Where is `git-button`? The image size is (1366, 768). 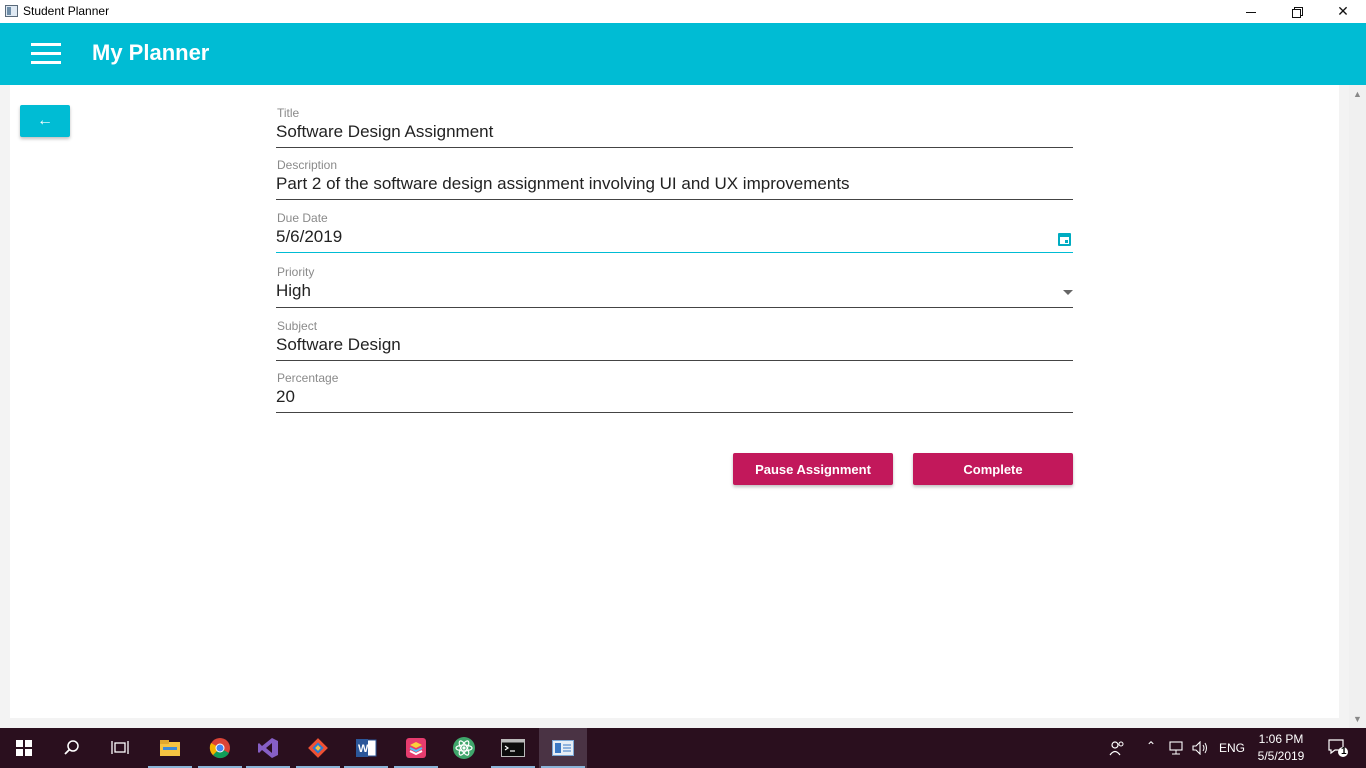 git-button is located at coordinates (318, 748).